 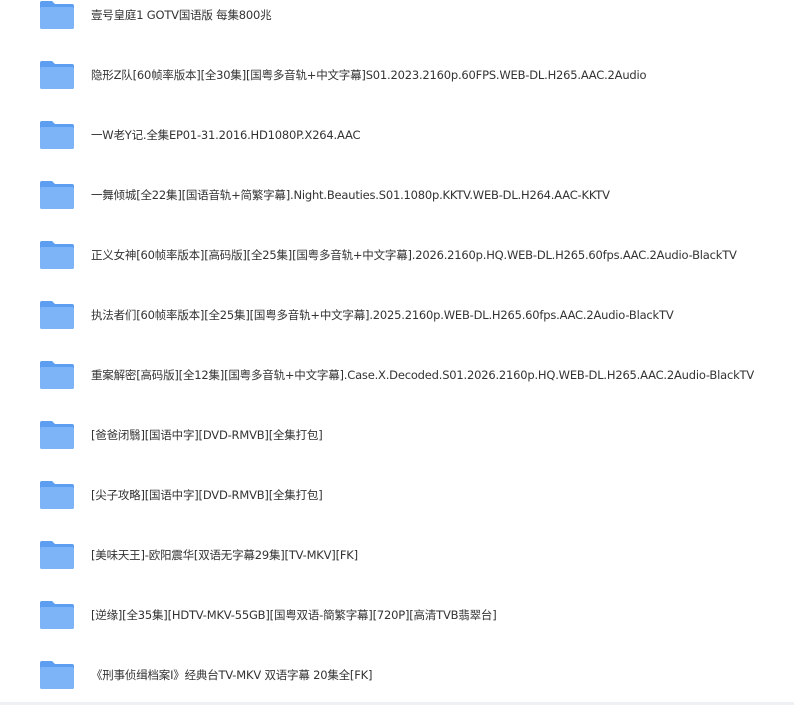 I want to click on folder-name: [尖子攻略][国语中字][DVD-RMVB][全集打包], so click(x=207, y=495).